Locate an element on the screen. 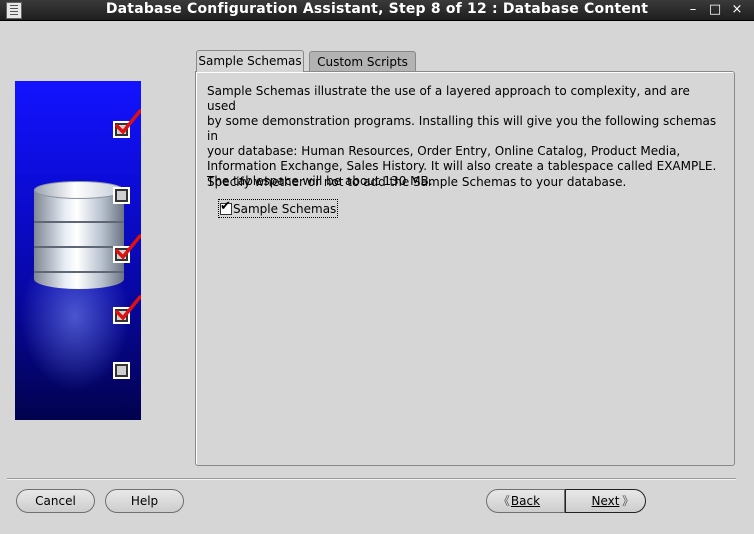  tab-sample-schemas: Sample Schemas is located at coordinates (250, 61).